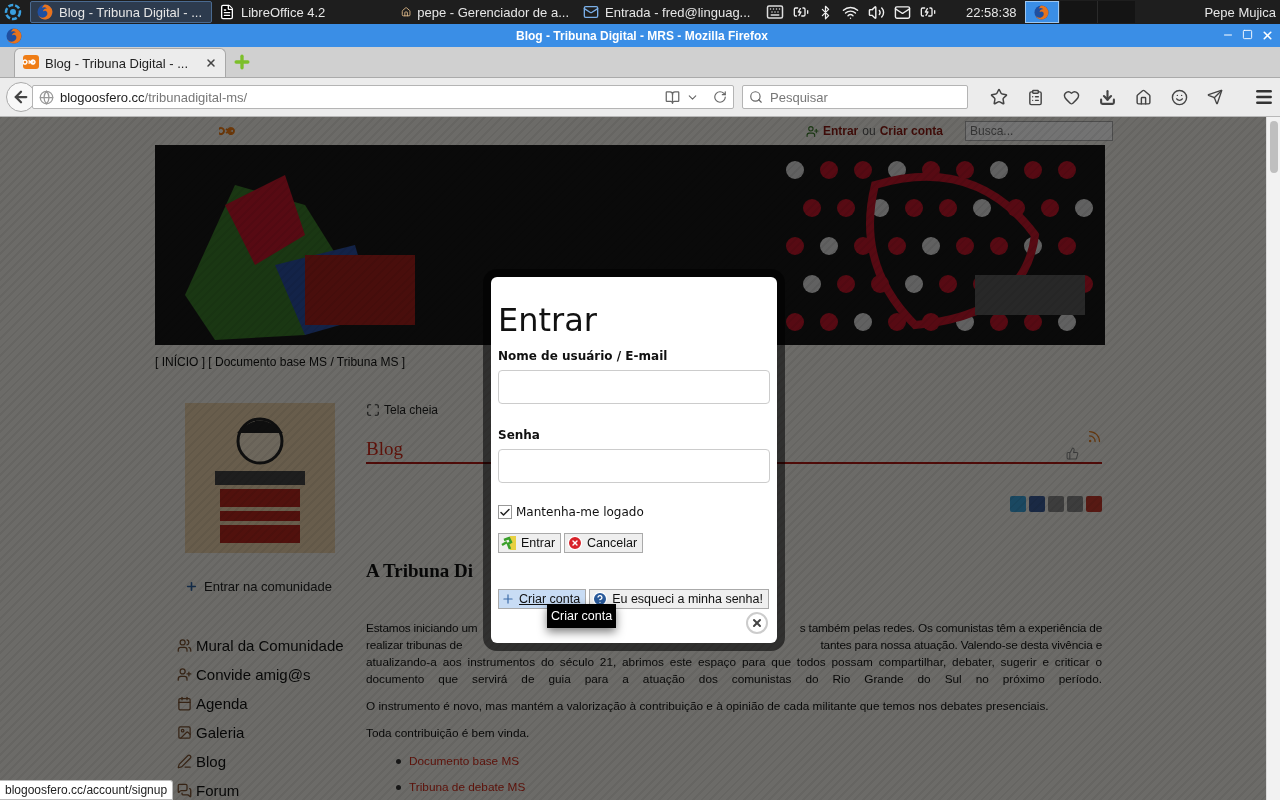  What do you see at coordinates (734, 679) in the screenshot?
I see `paragraph-text: documento que servirá de guia para a atuação dos comunistas do Rio Grande do Sul no próximo período.` at bounding box center [734, 679].